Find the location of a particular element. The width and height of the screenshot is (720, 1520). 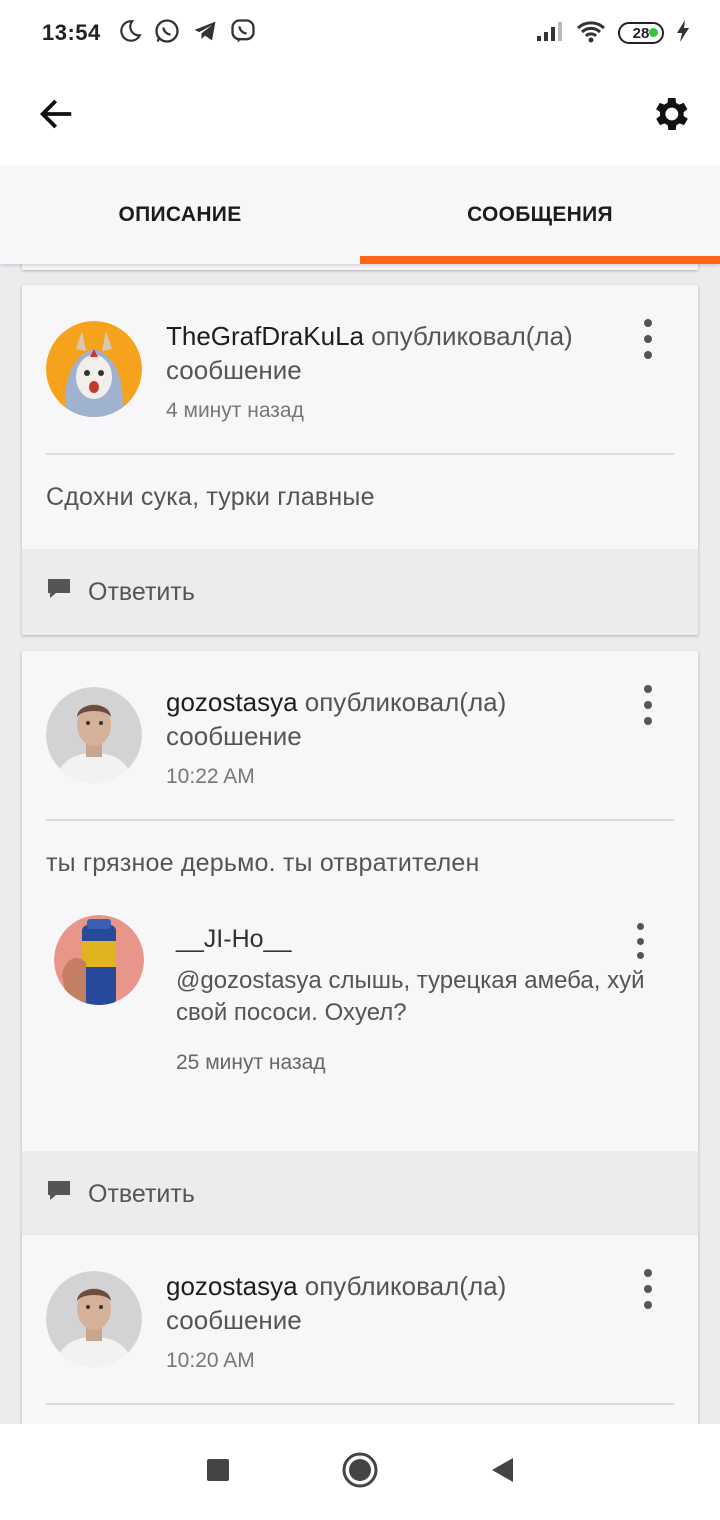

system-nav-bar is located at coordinates (360, 1472).